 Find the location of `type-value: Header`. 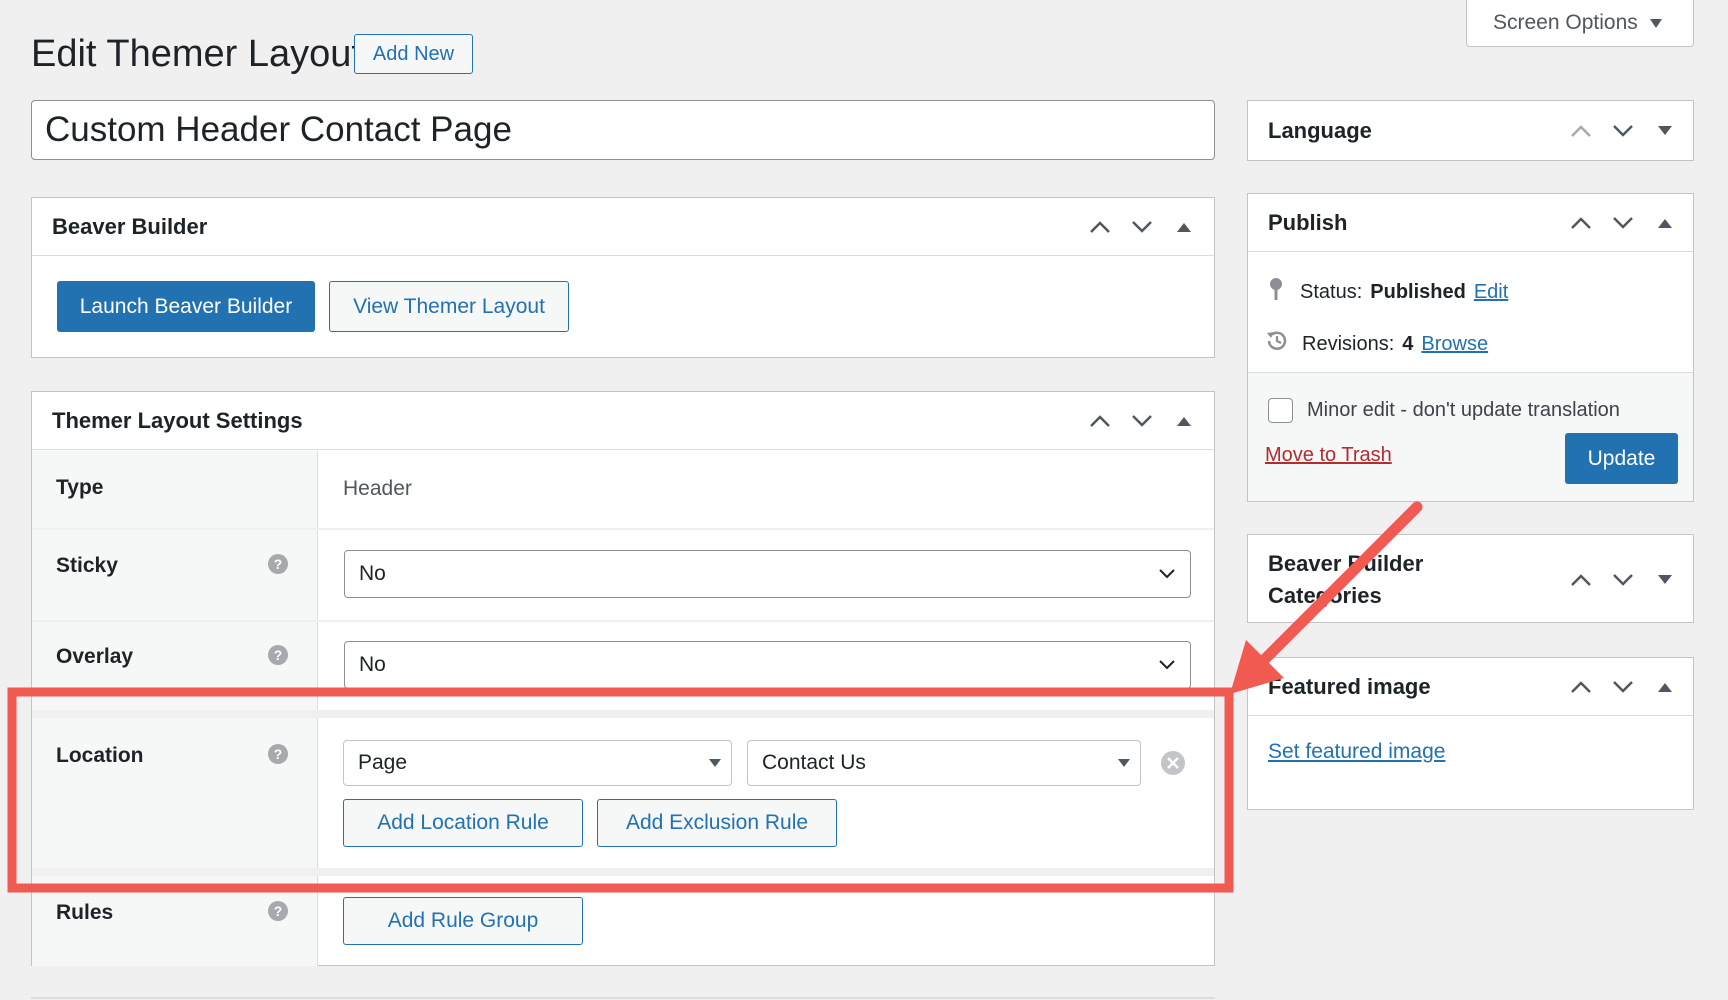

type-value: Header is located at coordinates (377, 488).